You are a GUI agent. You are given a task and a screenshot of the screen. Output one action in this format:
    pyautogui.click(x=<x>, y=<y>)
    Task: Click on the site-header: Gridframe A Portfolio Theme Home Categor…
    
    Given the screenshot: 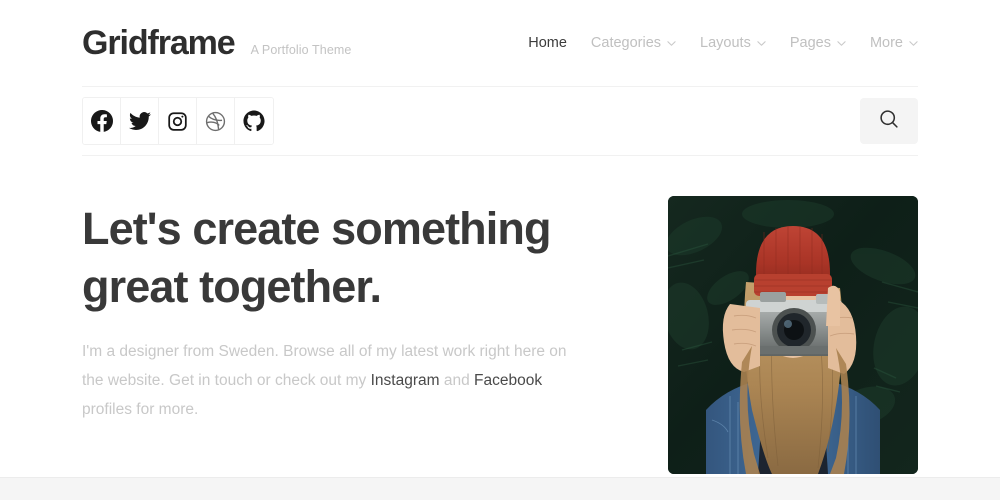 What is the action you would take?
    pyautogui.click(x=500, y=43)
    